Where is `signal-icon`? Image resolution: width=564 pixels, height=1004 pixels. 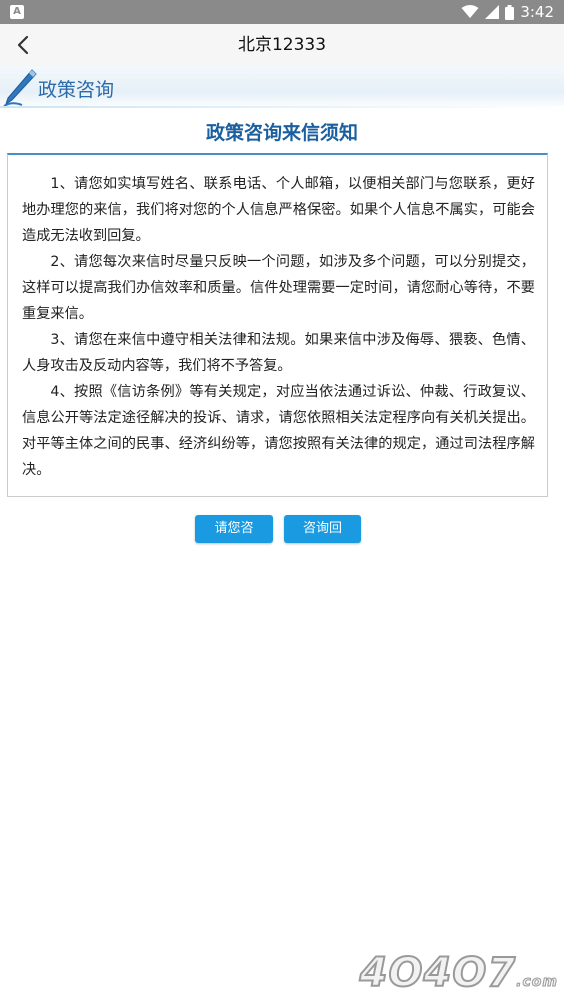 signal-icon is located at coordinates (492, 12).